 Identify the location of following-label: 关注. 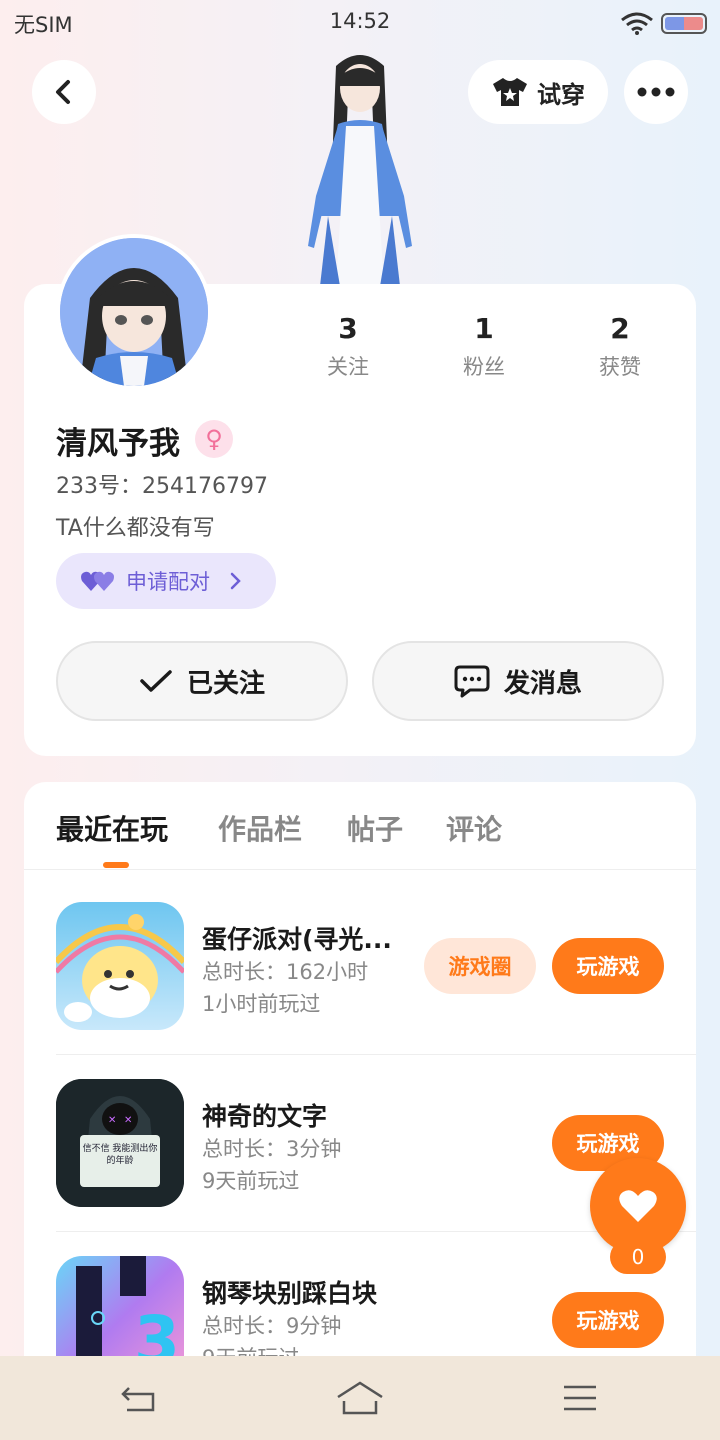
(348, 367).